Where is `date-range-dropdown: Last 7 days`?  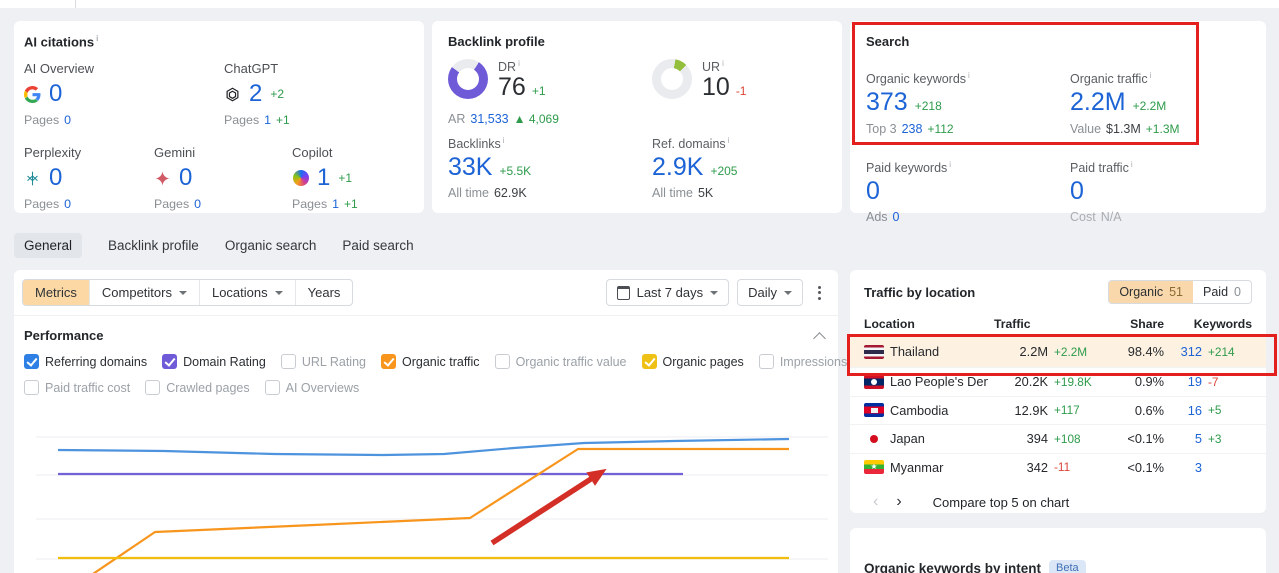
date-range-dropdown: Last 7 days is located at coordinates (667, 292).